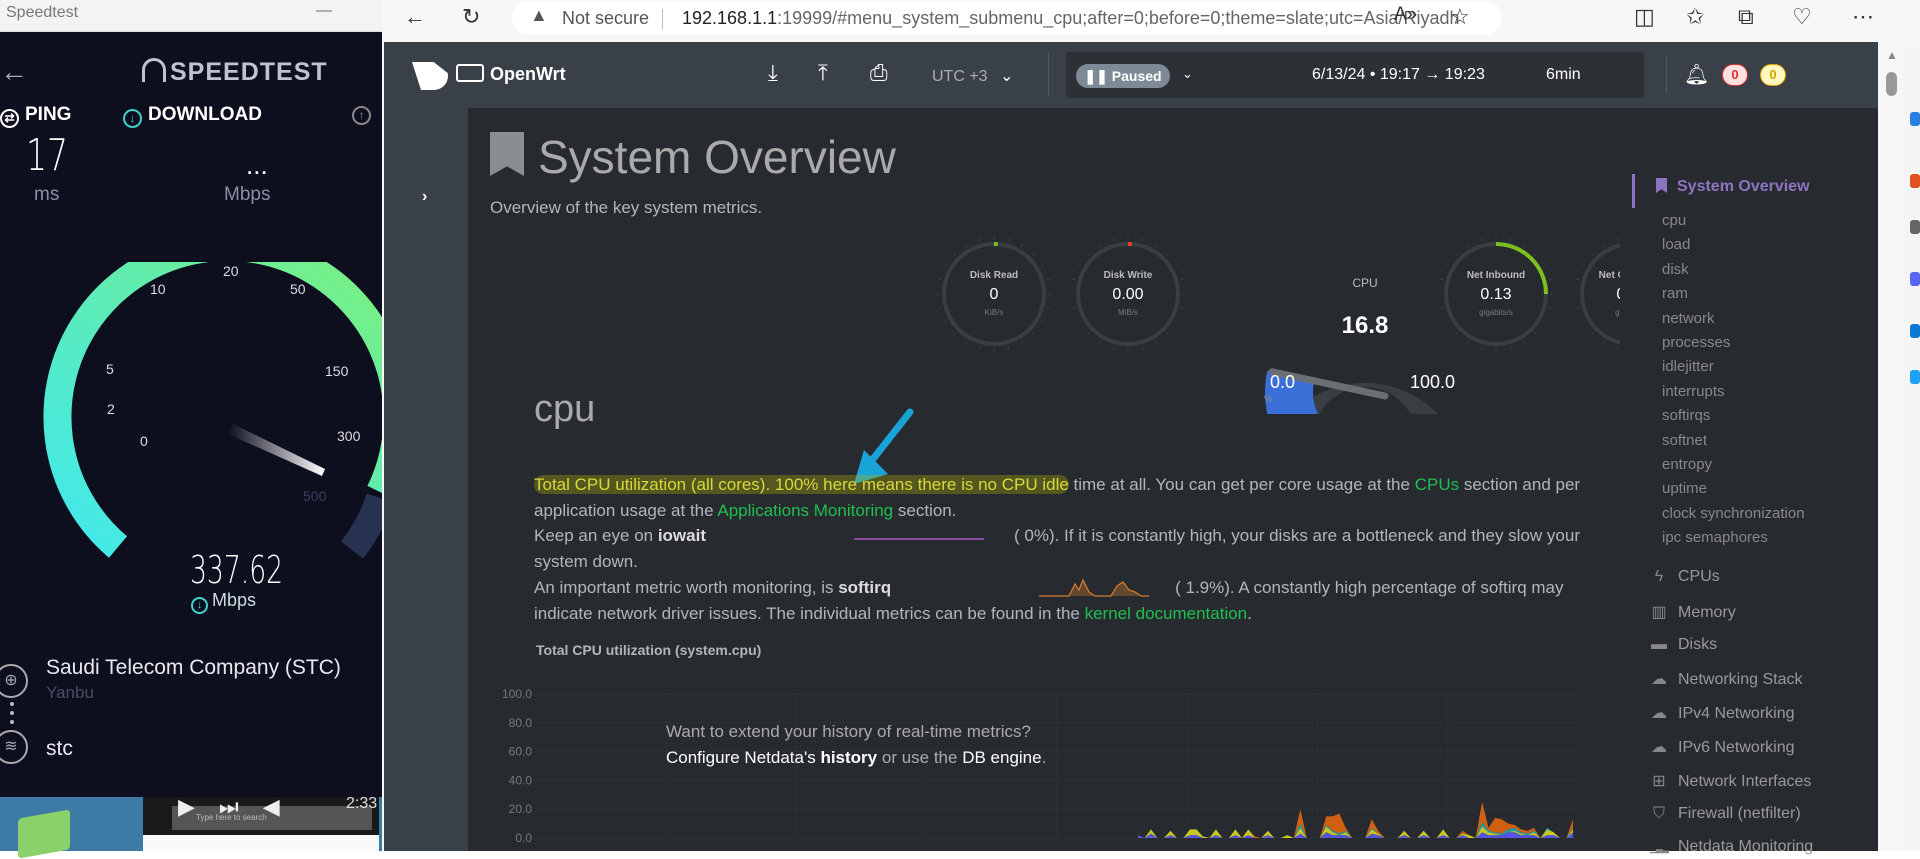  What do you see at coordinates (223, 602) in the screenshot?
I see `speed-unit: ↓Mbps` at bounding box center [223, 602].